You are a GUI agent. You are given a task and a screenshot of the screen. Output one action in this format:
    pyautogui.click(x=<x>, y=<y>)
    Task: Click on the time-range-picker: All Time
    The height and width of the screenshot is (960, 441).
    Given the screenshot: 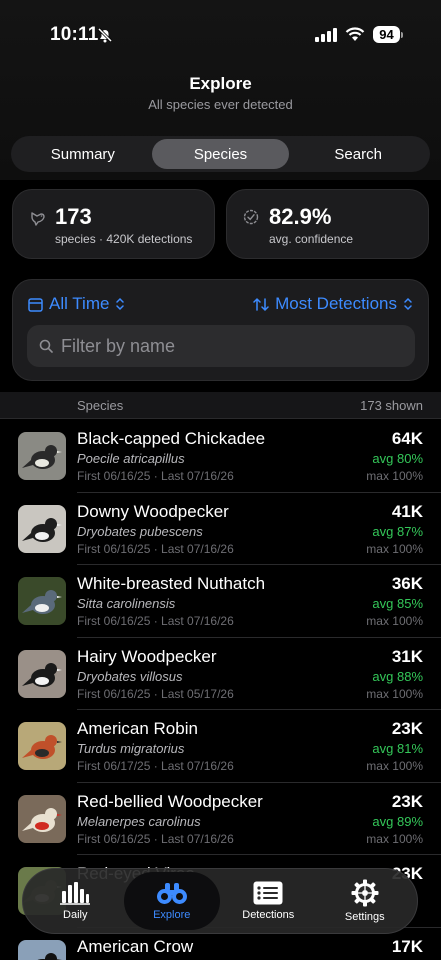 What is the action you would take?
    pyautogui.click(x=76, y=304)
    